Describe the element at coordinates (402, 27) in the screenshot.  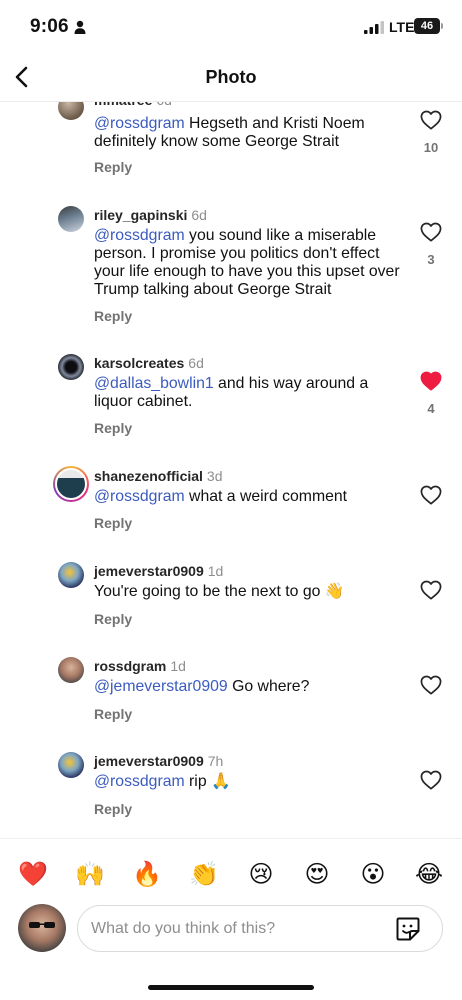
I see `network-type: LTE` at that location.